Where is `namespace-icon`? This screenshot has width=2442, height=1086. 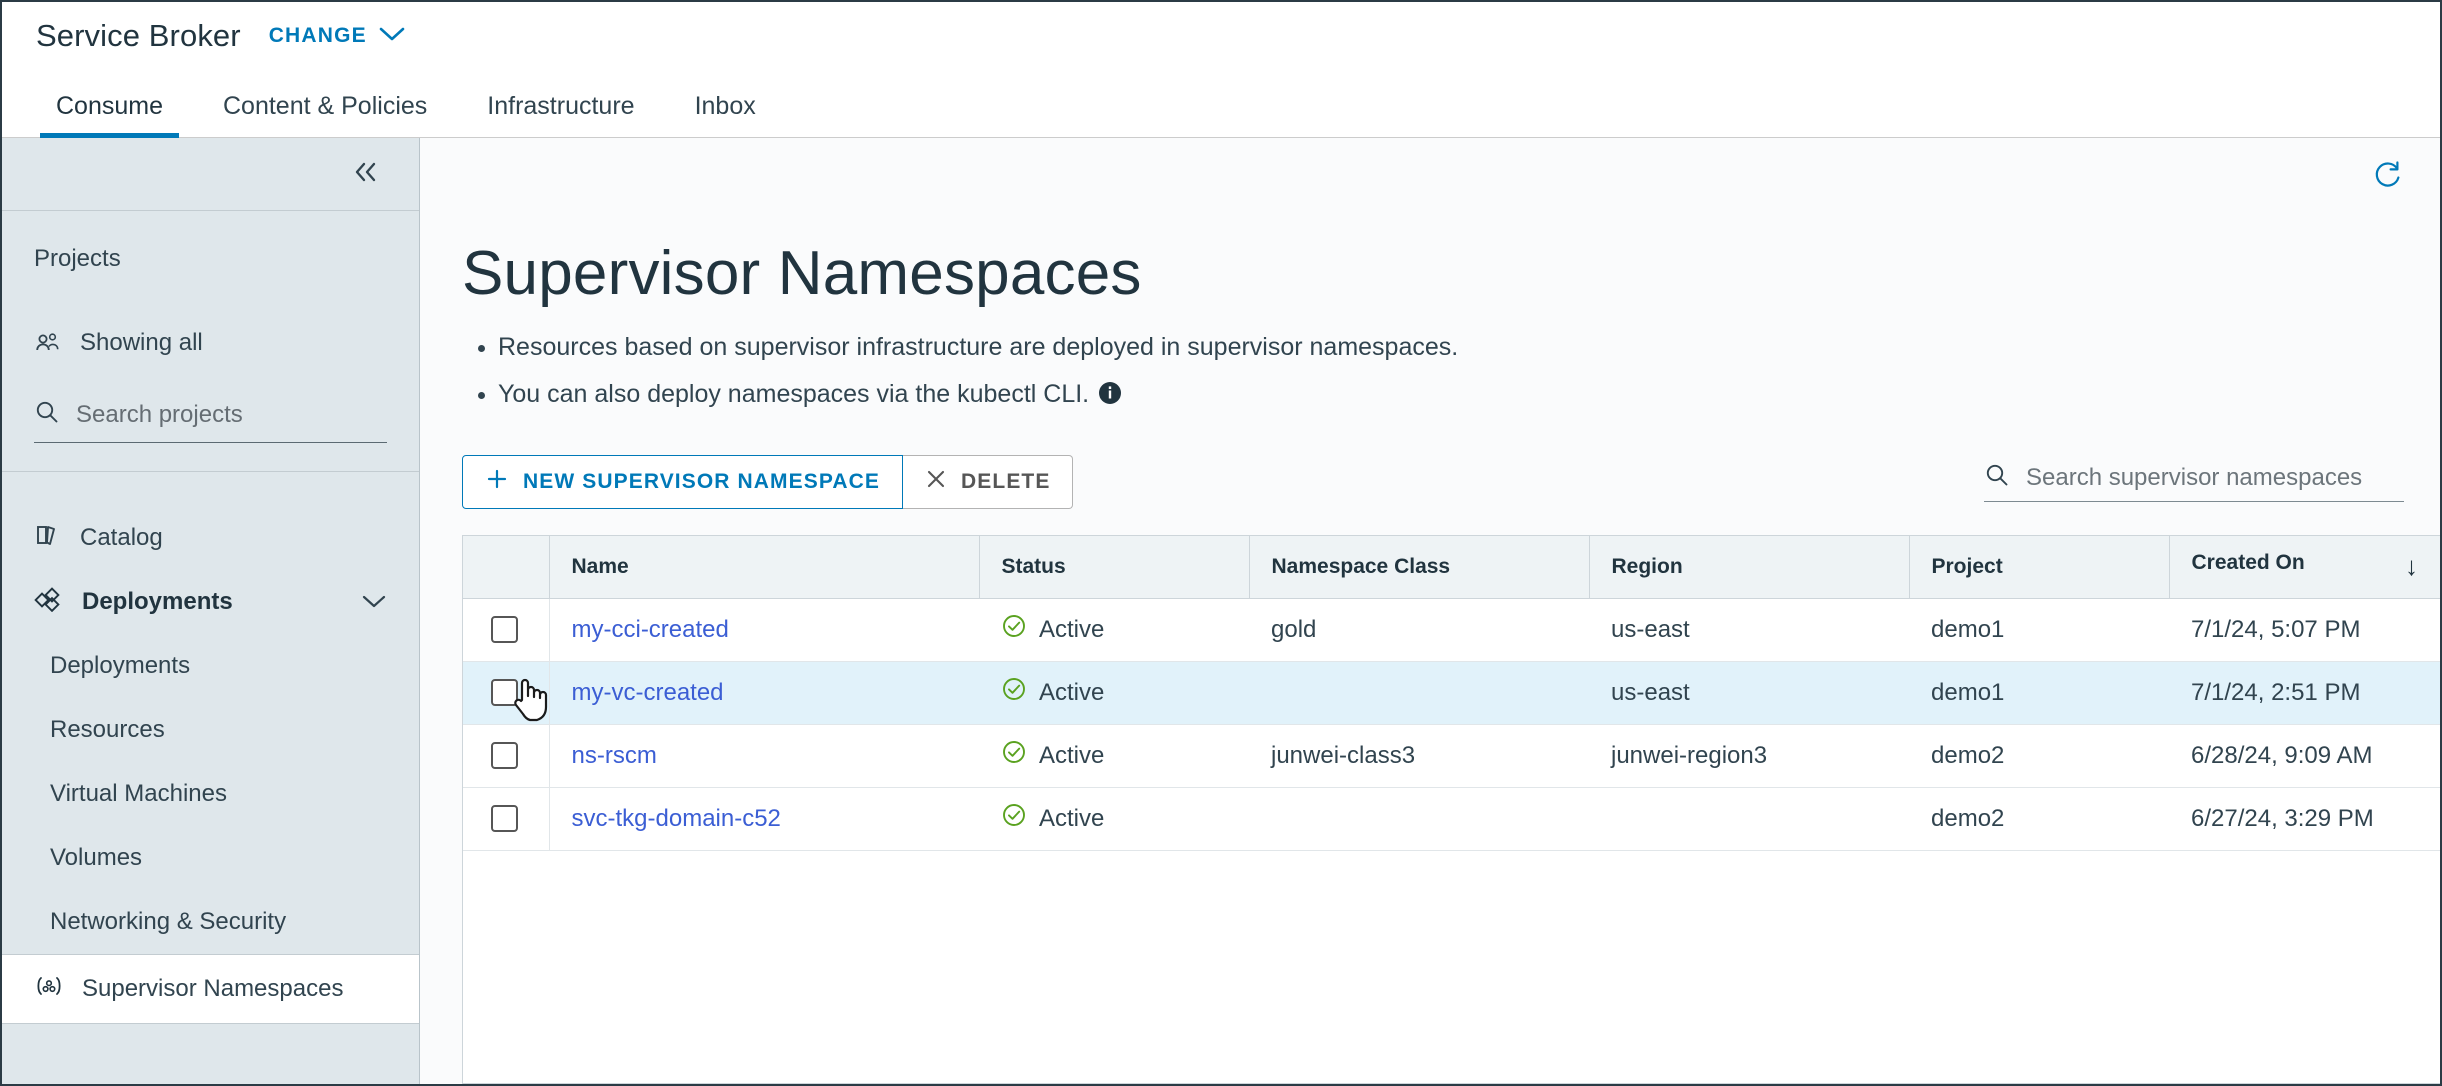 namespace-icon is located at coordinates (49, 989).